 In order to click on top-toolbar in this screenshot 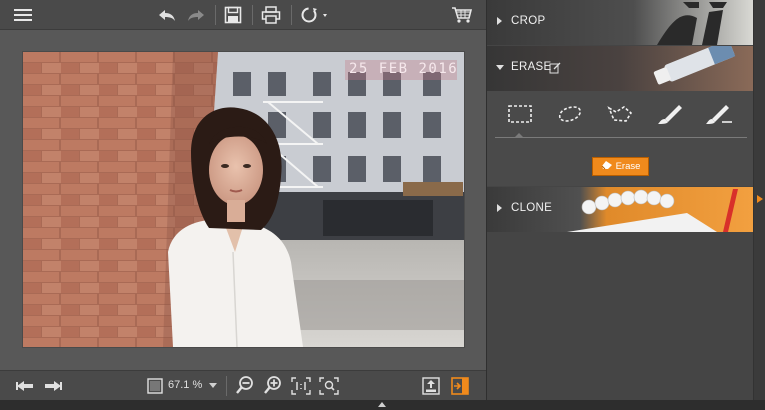, I will do `click(243, 15)`.